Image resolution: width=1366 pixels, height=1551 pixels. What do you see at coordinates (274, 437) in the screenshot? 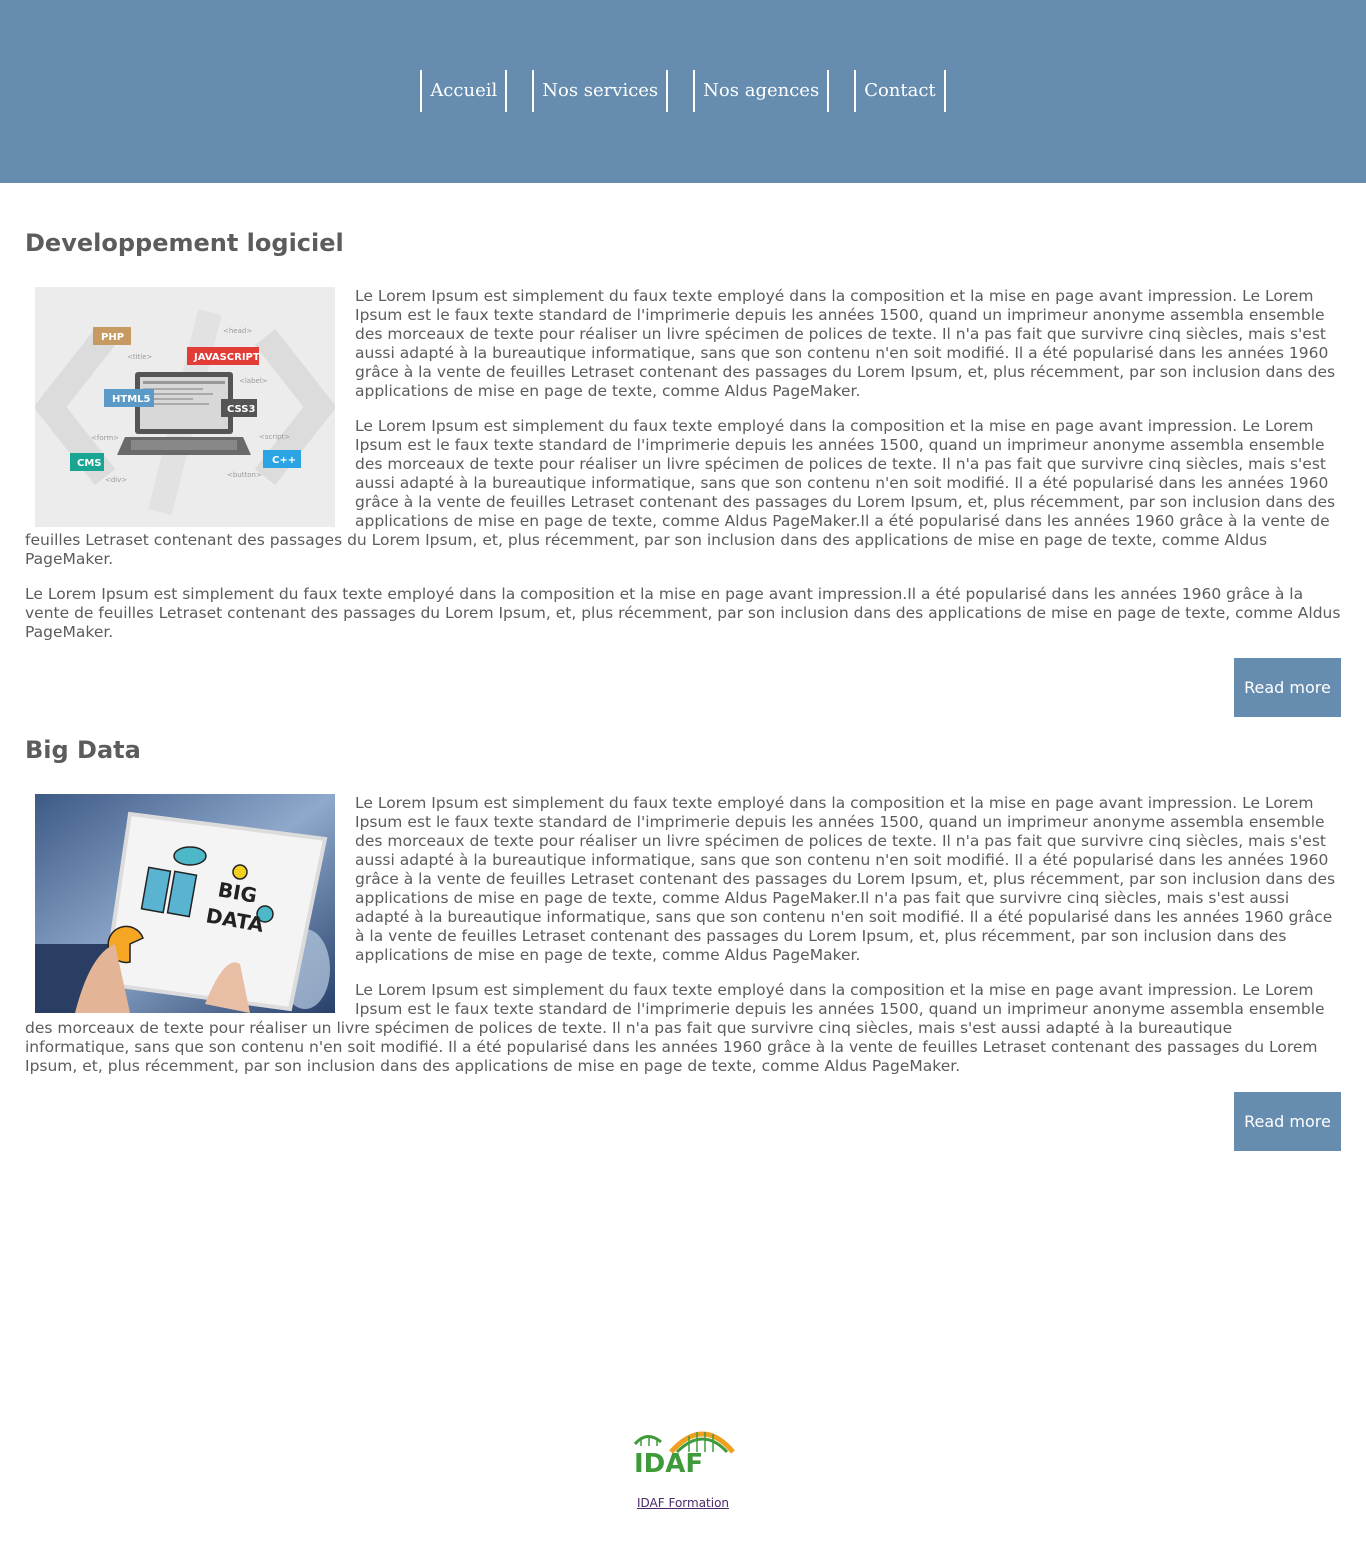
I see `tag-script: <script>` at bounding box center [274, 437].